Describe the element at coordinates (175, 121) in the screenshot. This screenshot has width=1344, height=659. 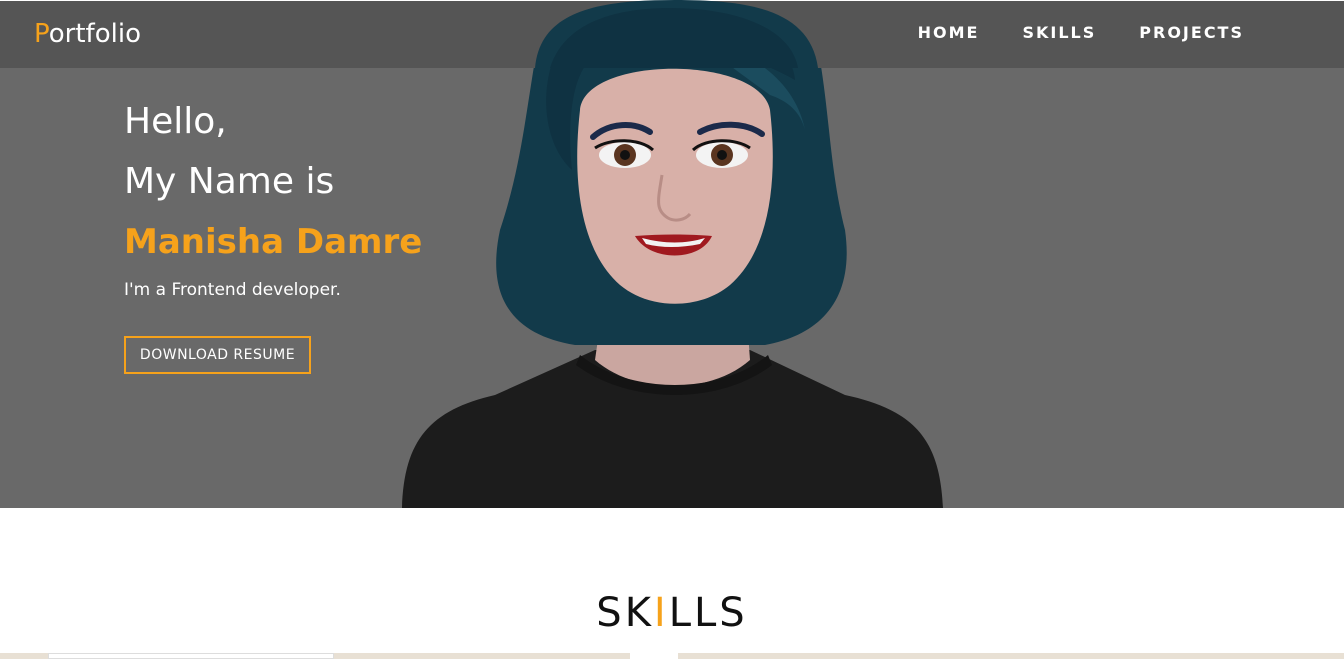
I see `greeting-line-1: Hello,` at that location.